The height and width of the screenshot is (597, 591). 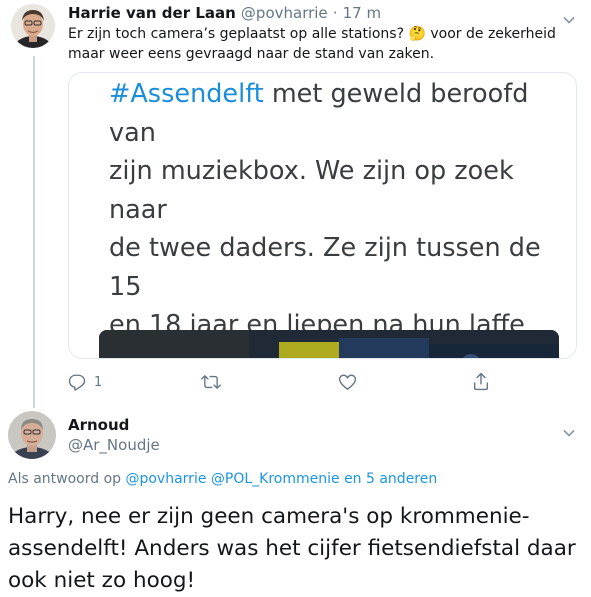 What do you see at coordinates (362, 13) in the screenshot?
I see `tweet-time: 17 m` at bounding box center [362, 13].